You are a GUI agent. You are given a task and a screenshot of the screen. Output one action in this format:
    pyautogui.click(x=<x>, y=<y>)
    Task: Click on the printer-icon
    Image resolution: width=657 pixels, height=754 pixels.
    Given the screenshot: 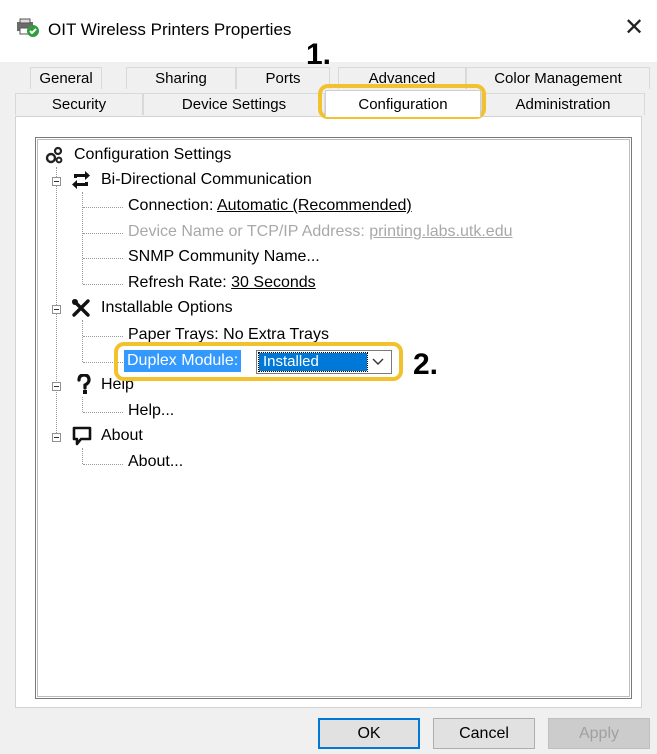 What is the action you would take?
    pyautogui.click(x=28, y=28)
    